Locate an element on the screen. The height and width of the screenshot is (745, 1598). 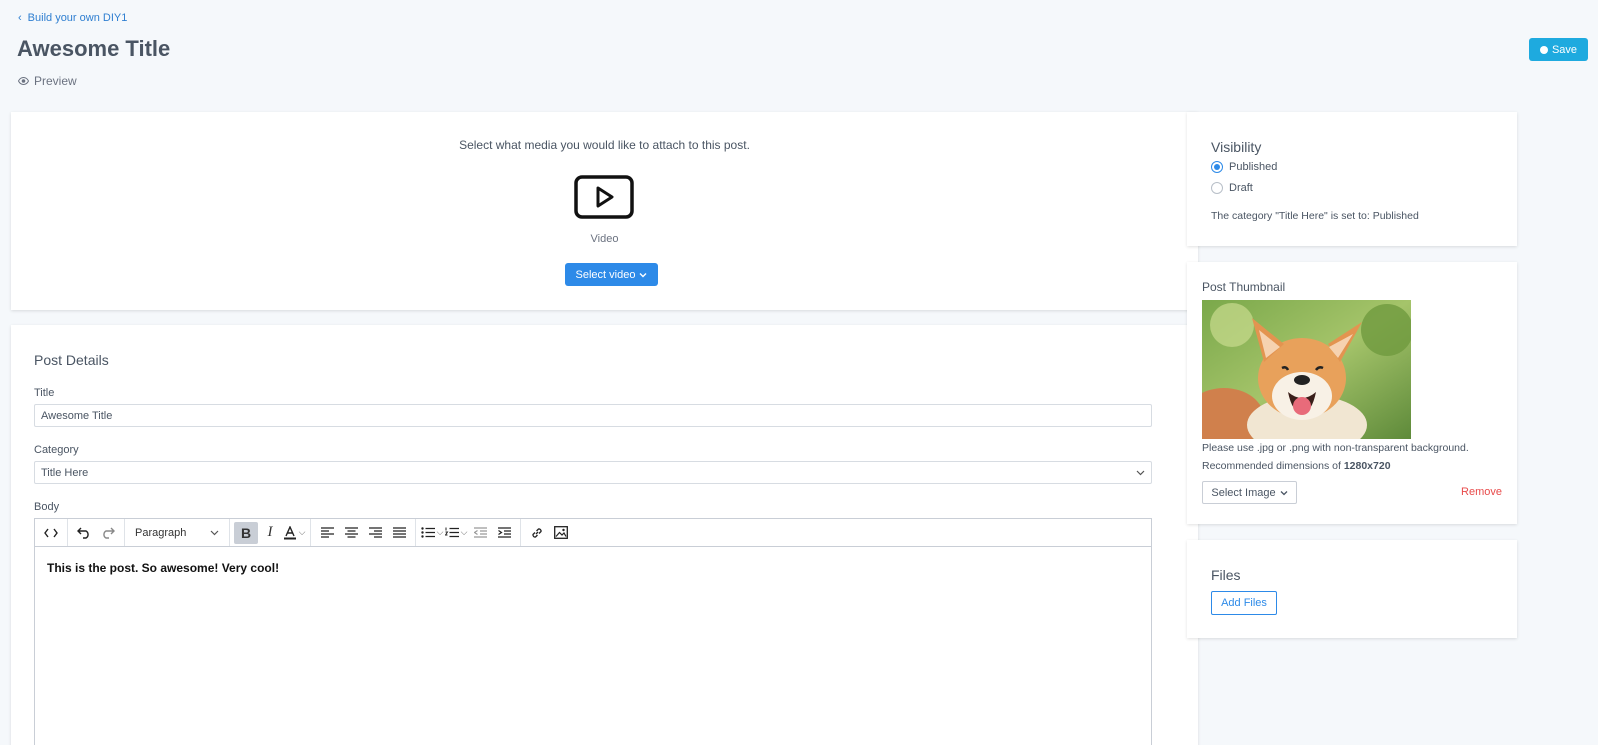
category-label: Category is located at coordinates (56, 450).